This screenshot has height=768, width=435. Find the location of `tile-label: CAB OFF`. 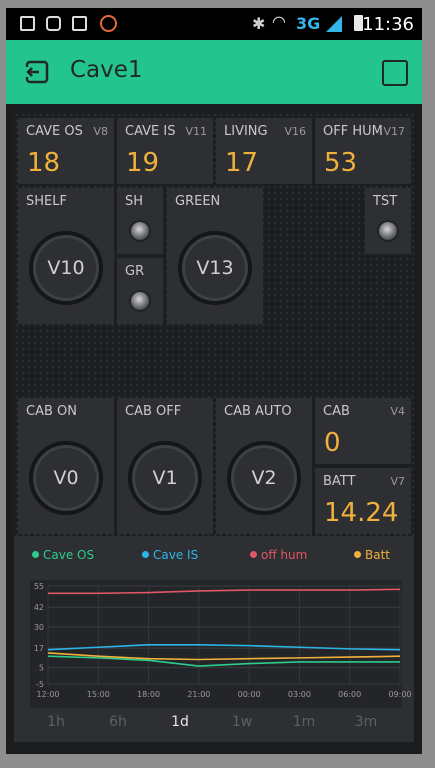

tile-label: CAB OFF is located at coordinates (153, 411).